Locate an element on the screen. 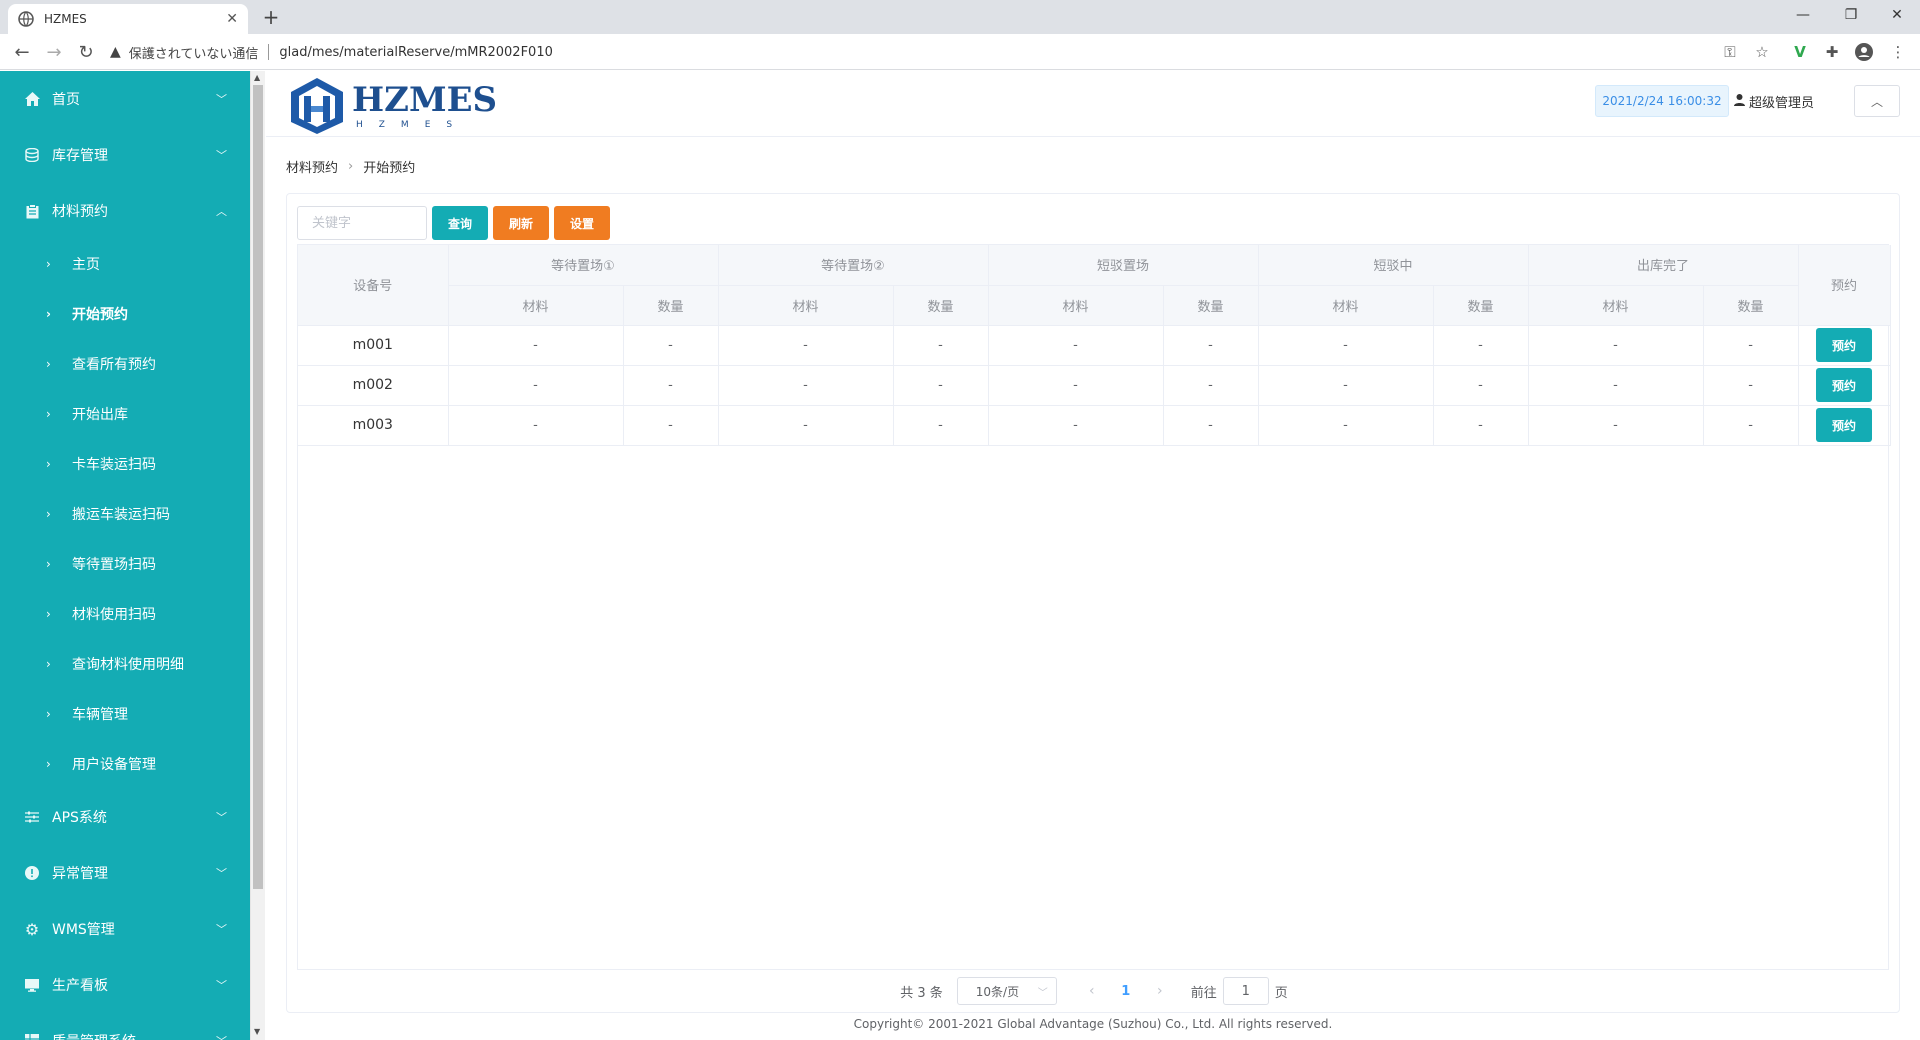 The image size is (1920, 1040). vue-extension-icon: V is located at coordinates (1800, 52).